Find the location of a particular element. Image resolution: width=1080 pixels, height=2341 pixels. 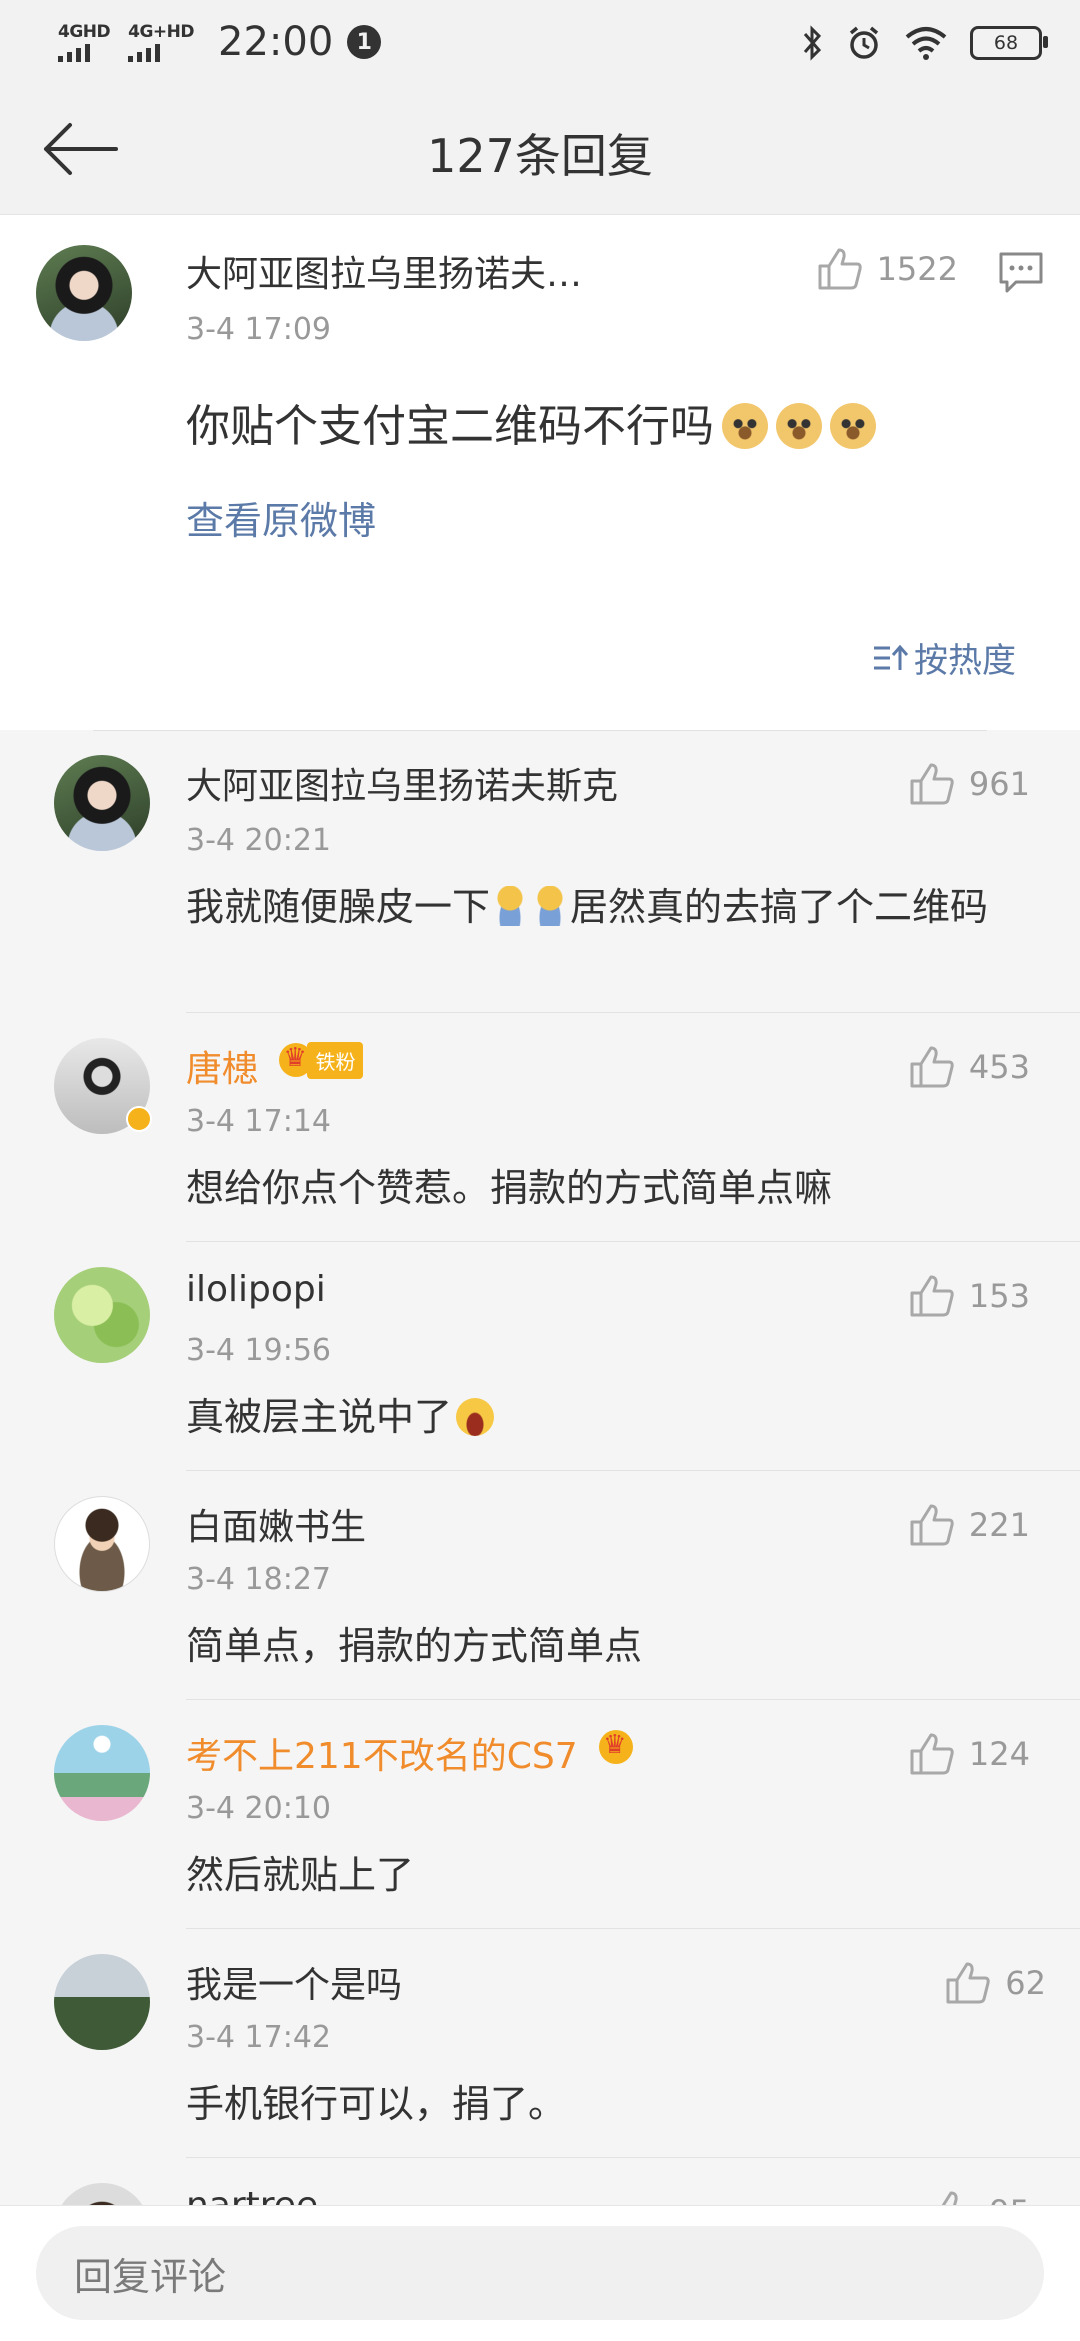

like-button: 453 is located at coordinates (969, 1067).